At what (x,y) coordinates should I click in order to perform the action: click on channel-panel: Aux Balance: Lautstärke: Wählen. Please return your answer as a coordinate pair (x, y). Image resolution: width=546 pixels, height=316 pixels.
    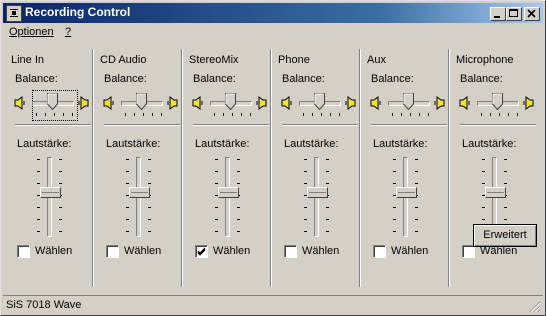
    Looking at the image, I should click on (405, 168).